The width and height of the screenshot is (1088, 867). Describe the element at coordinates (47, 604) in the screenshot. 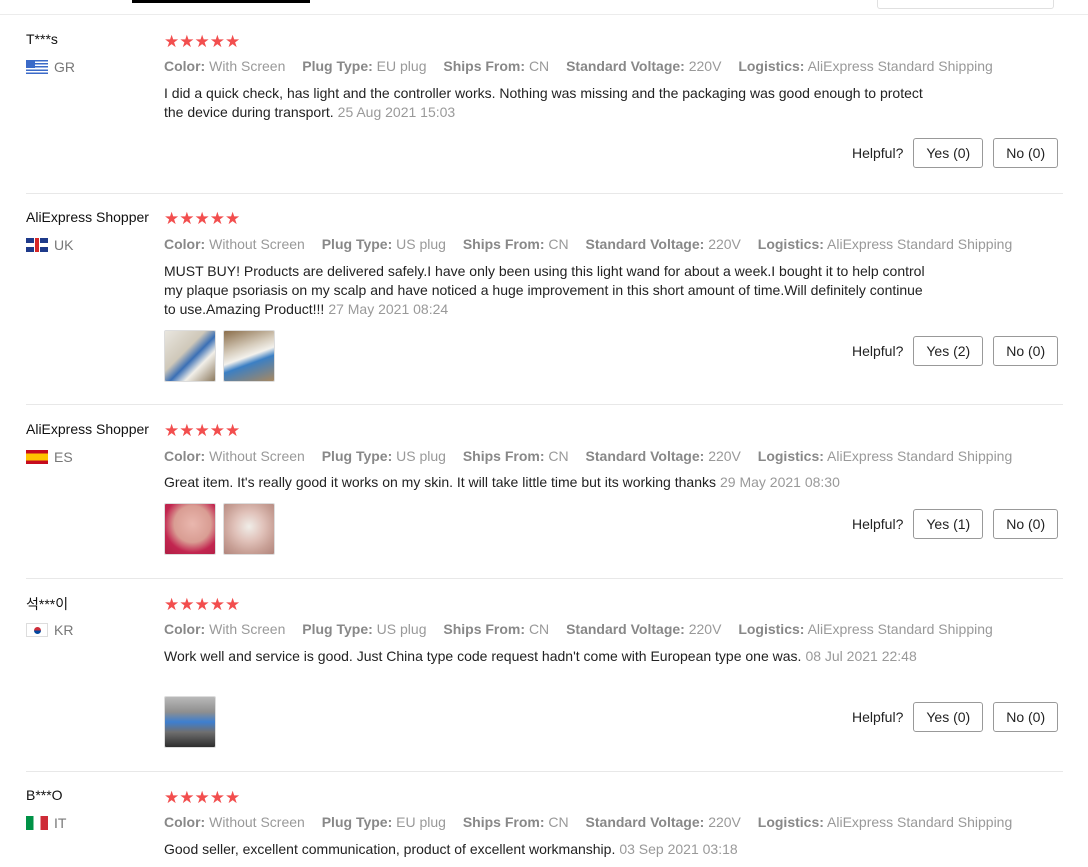

I see `reviewer-name: 석***이` at that location.